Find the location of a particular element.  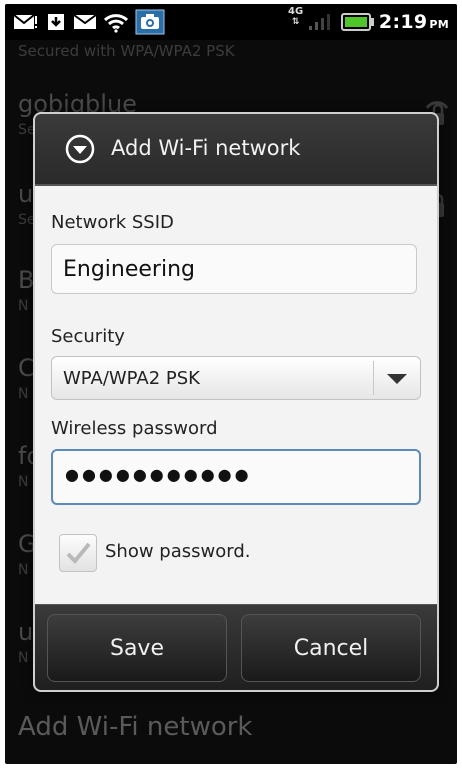

network-name: B is located at coordinates (26, 280).